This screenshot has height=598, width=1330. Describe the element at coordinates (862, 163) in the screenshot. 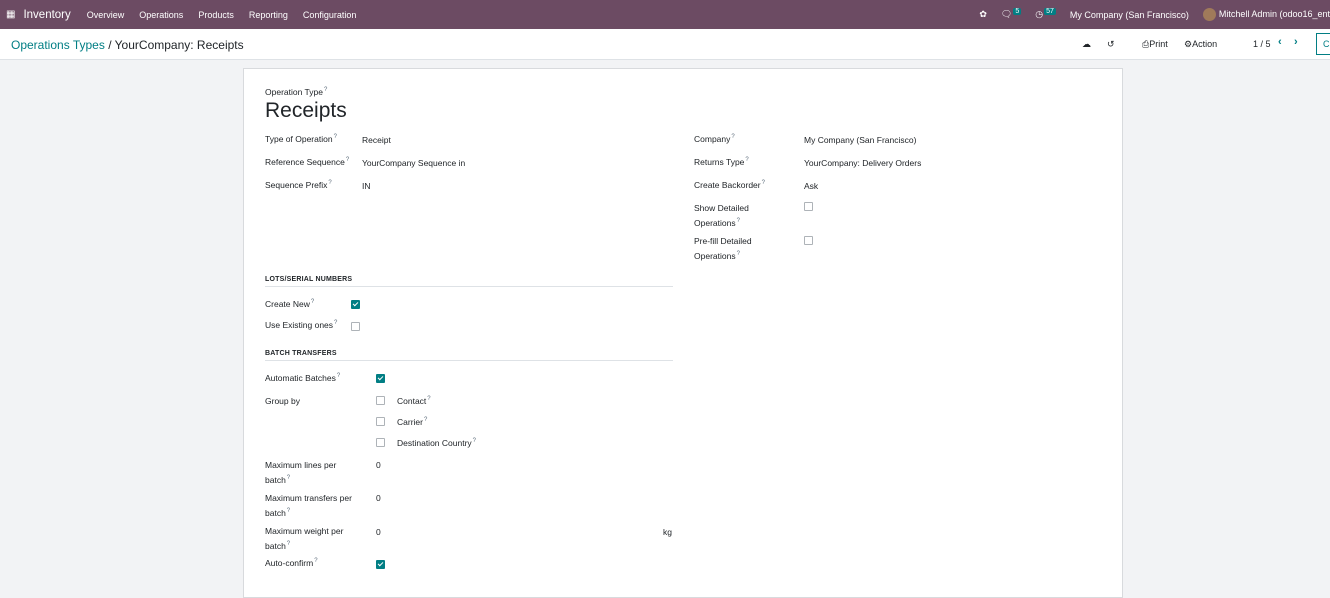

I see `returns-type-field: YourCompany: Delivery Orders` at that location.